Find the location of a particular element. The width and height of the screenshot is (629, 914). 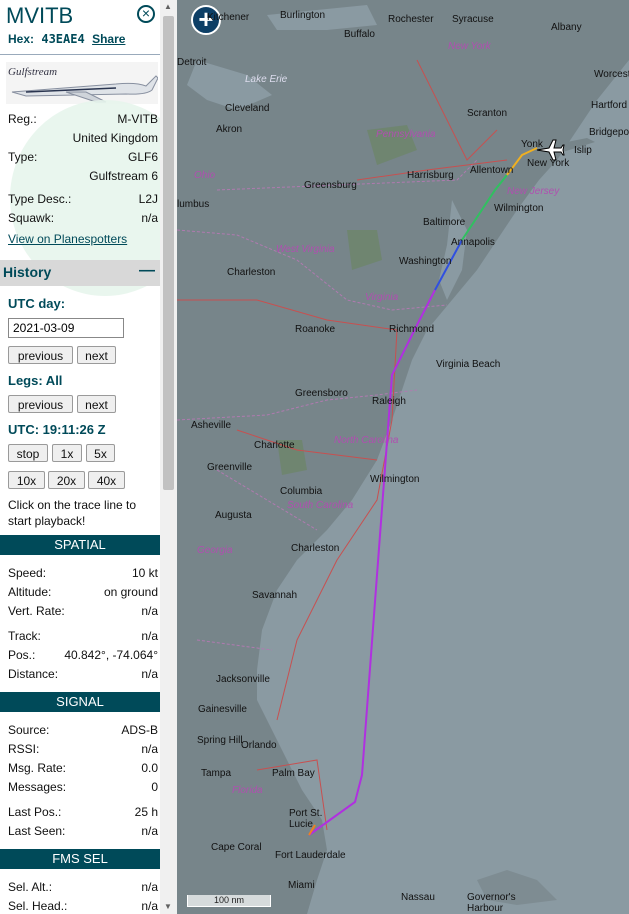

spatial-header: SPATIAL is located at coordinates (80, 545).